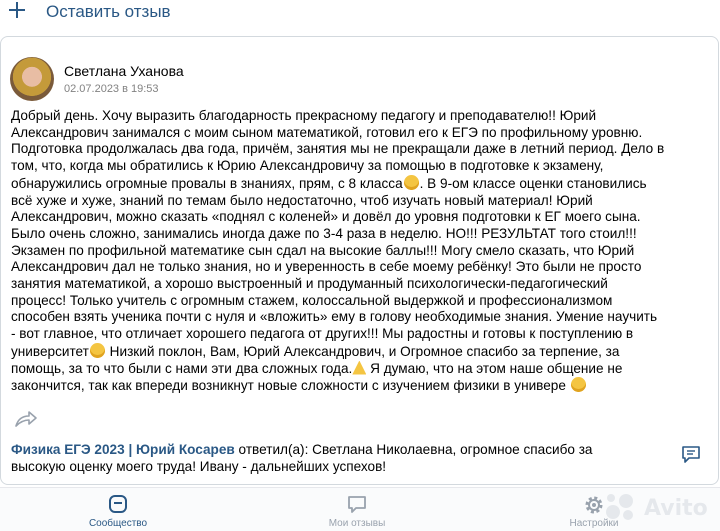 This screenshot has height=531, width=720. I want to click on nav-label-my-reviews: Мои отзывы, so click(357, 523).